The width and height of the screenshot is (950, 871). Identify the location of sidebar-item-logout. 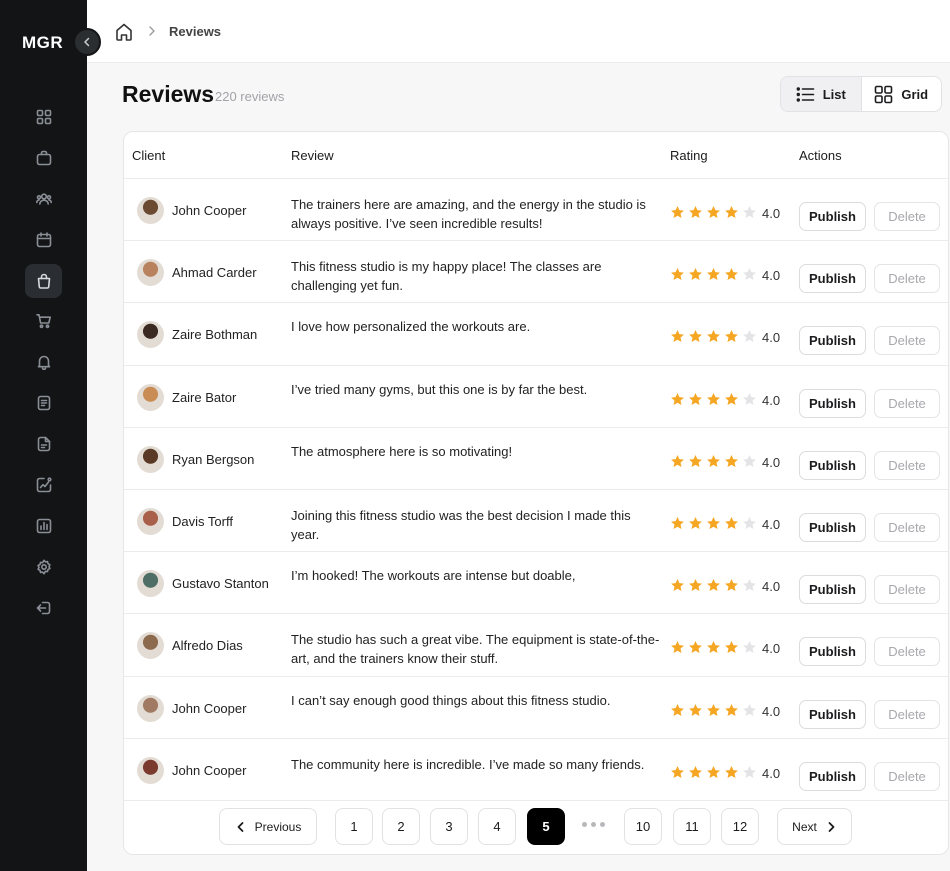
(43, 608).